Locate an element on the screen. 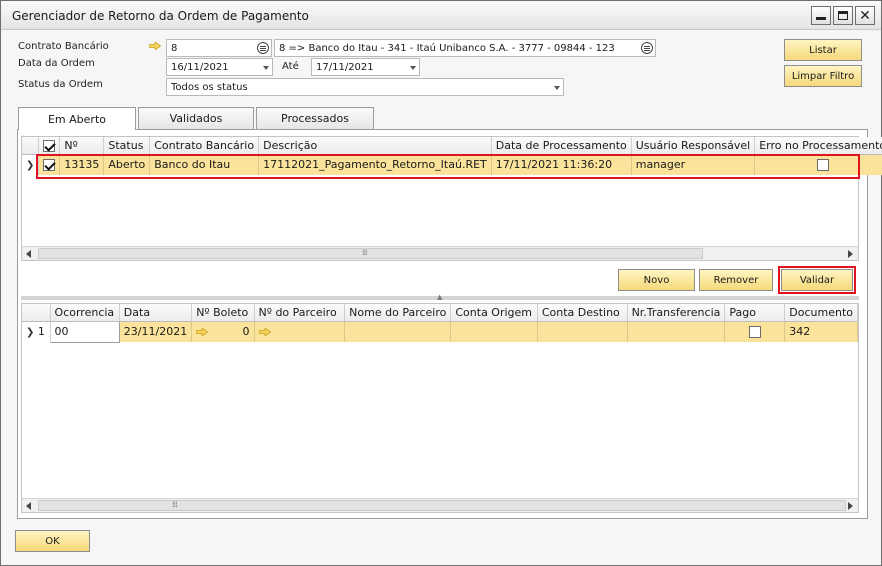 The width and height of the screenshot is (882, 566). grid1-horizontal-scrollbar: ⁞⁞⁞ is located at coordinates (440, 253).